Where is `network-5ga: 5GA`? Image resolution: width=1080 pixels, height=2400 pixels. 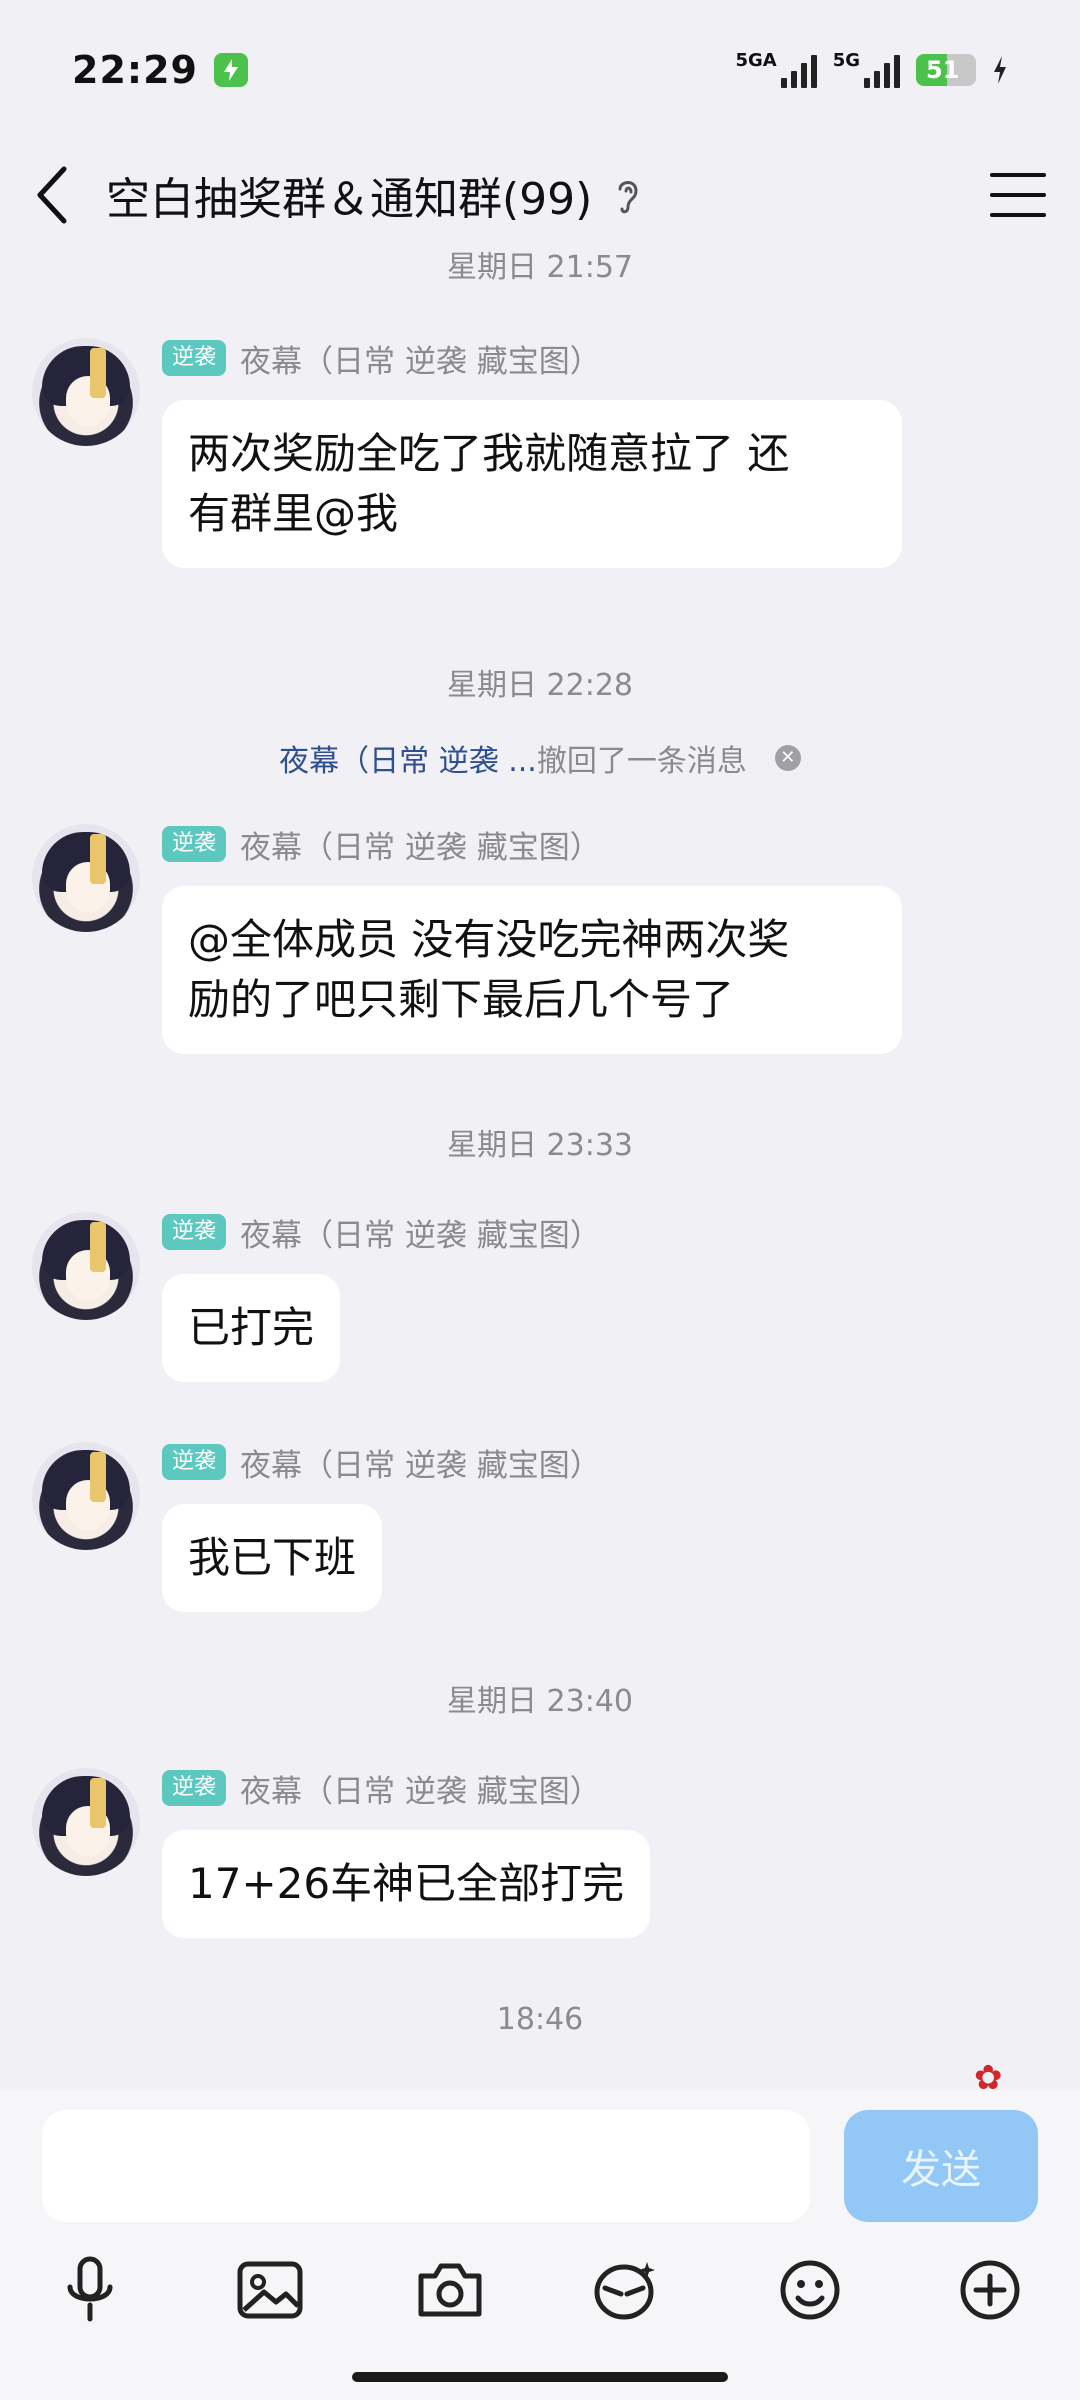 network-5ga: 5GA is located at coordinates (776, 69).